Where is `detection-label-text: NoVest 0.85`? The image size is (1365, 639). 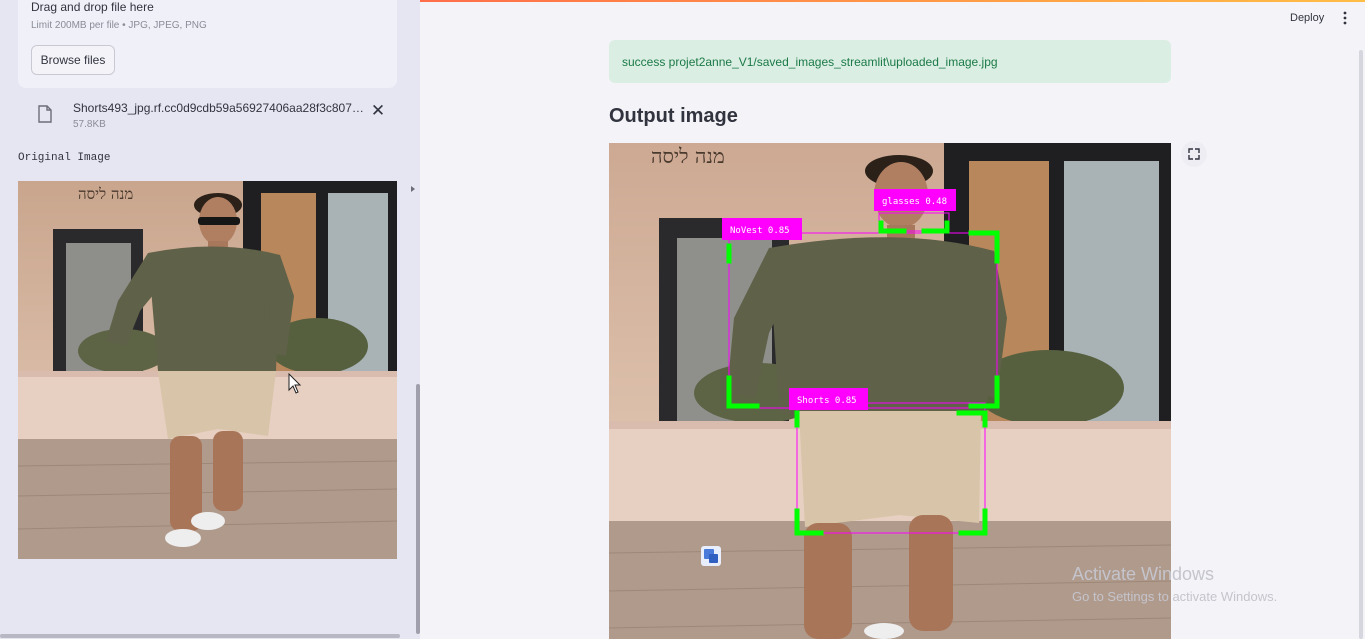 detection-label-text: NoVest 0.85 is located at coordinates (760, 231).